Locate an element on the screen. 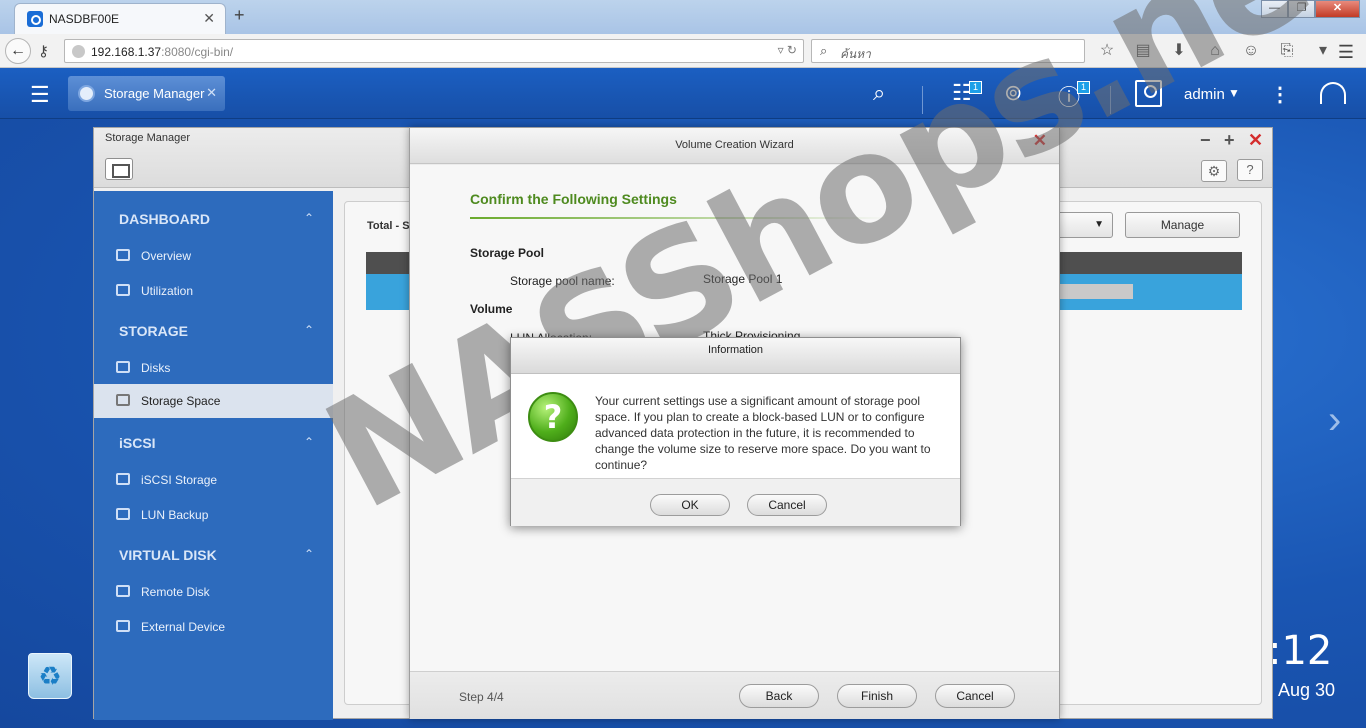 The image size is (1366, 728). sidebar-item-iscsi-storage: iSCSI Storage is located at coordinates (213, 480).